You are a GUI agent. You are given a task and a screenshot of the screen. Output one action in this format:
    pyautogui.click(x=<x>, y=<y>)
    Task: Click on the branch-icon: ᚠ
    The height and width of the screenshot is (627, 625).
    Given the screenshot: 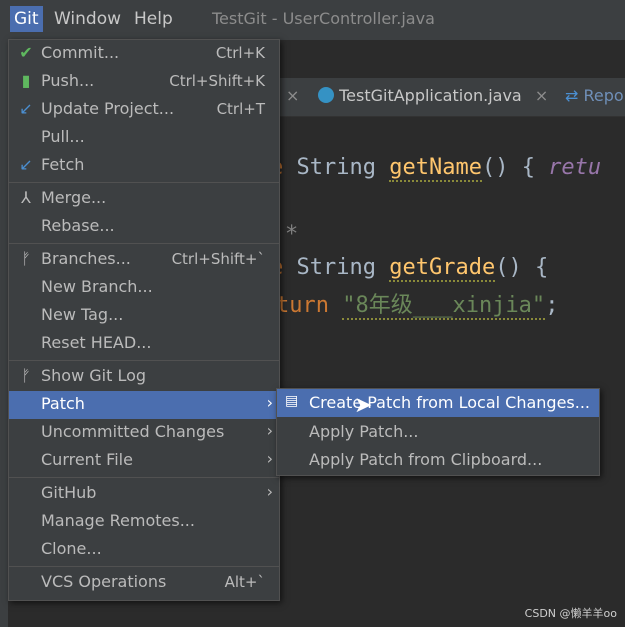 What is the action you would take?
    pyautogui.click(x=26, y=258)
    